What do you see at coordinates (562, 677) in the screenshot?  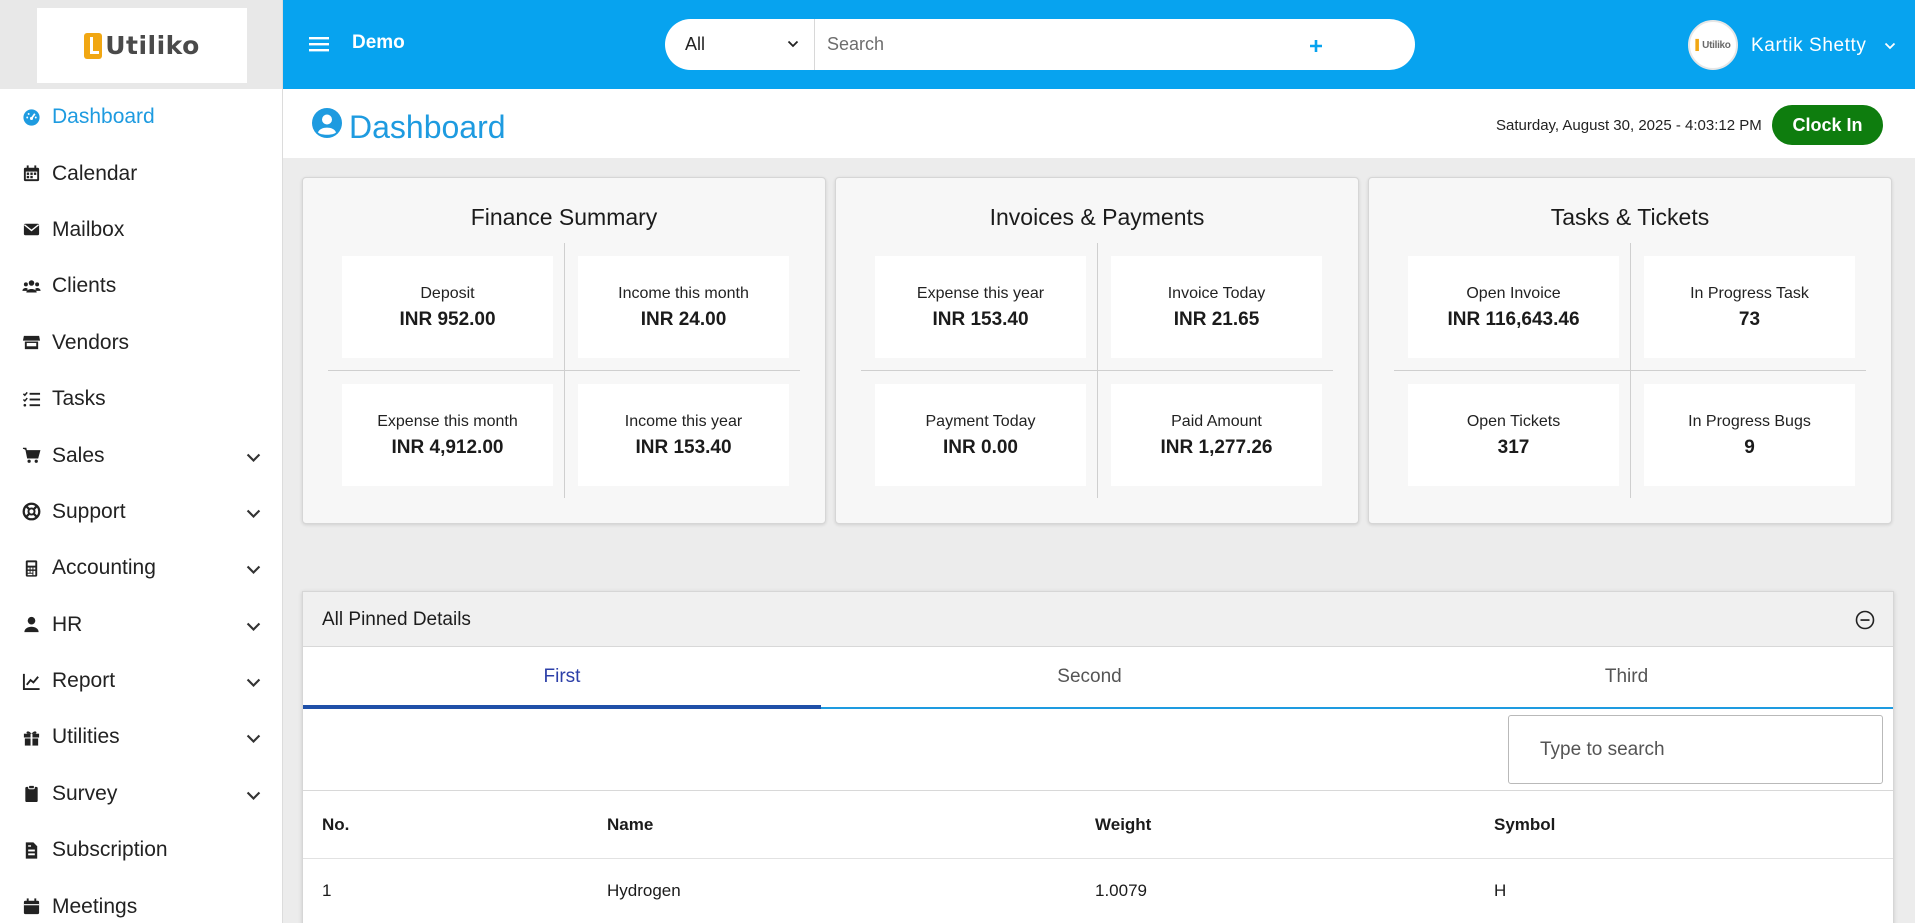 I see `tab-first: First` at bounding box center [562, 677].